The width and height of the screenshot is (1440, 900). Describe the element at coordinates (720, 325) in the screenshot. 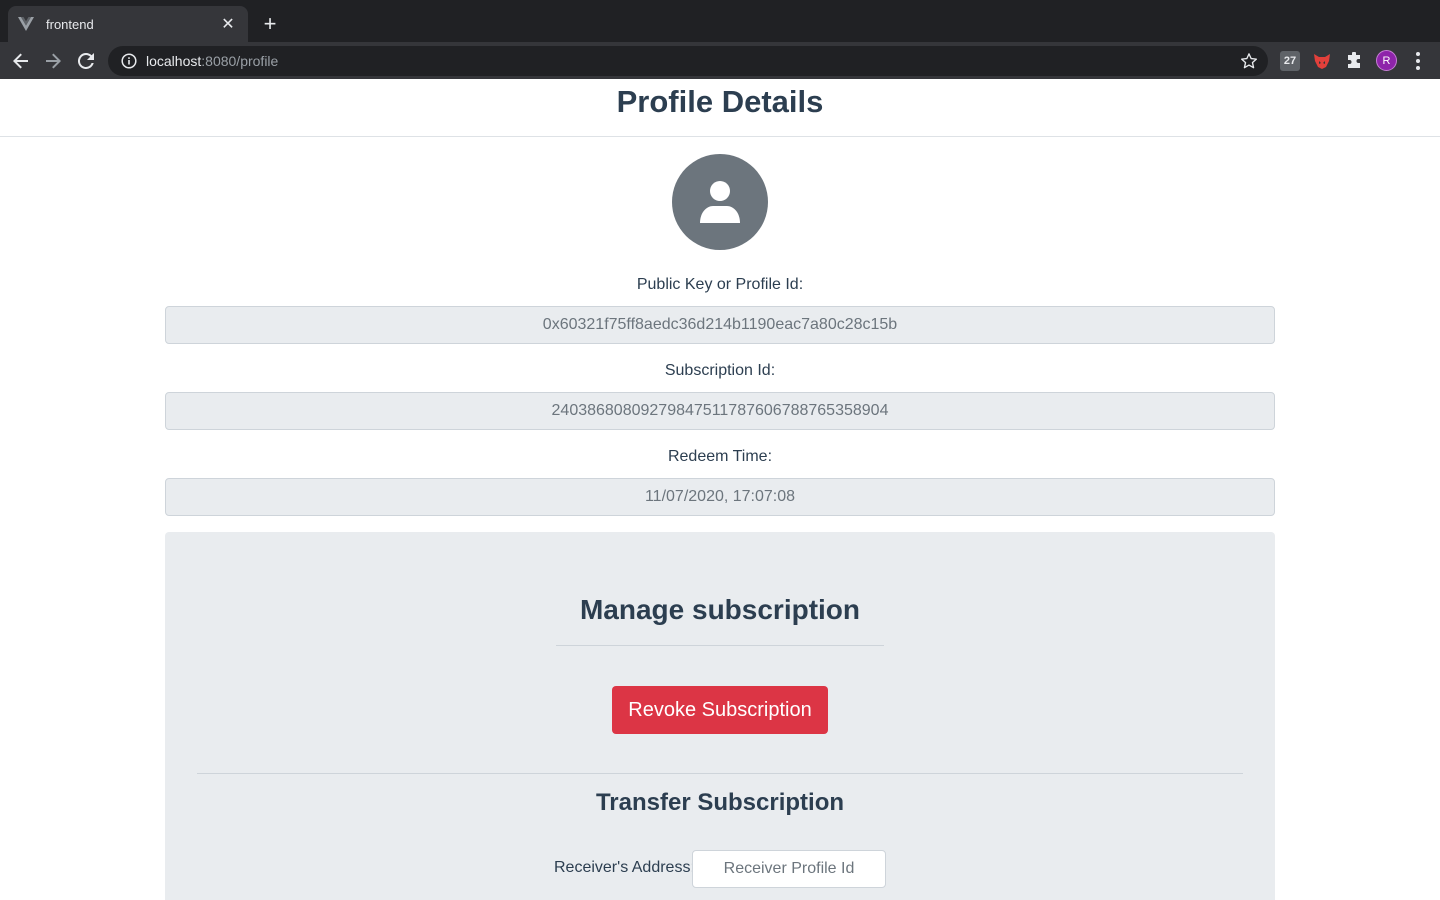

I see `public-key-field` at that location.